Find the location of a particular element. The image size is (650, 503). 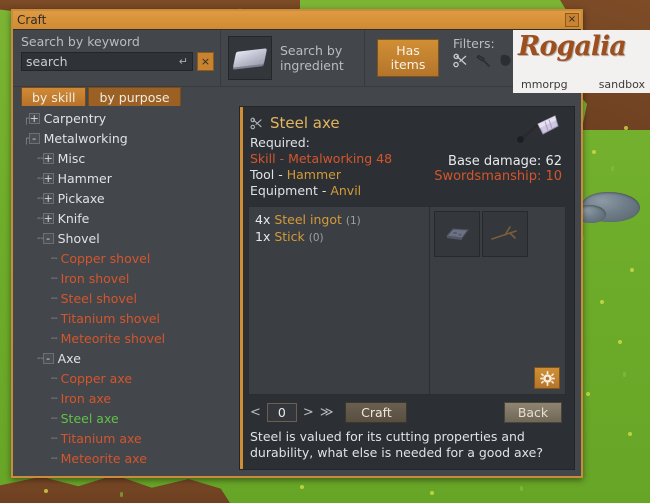

tree-item-titanium-axe: ╌ Titanium axe is located at coordinates (126, 438).